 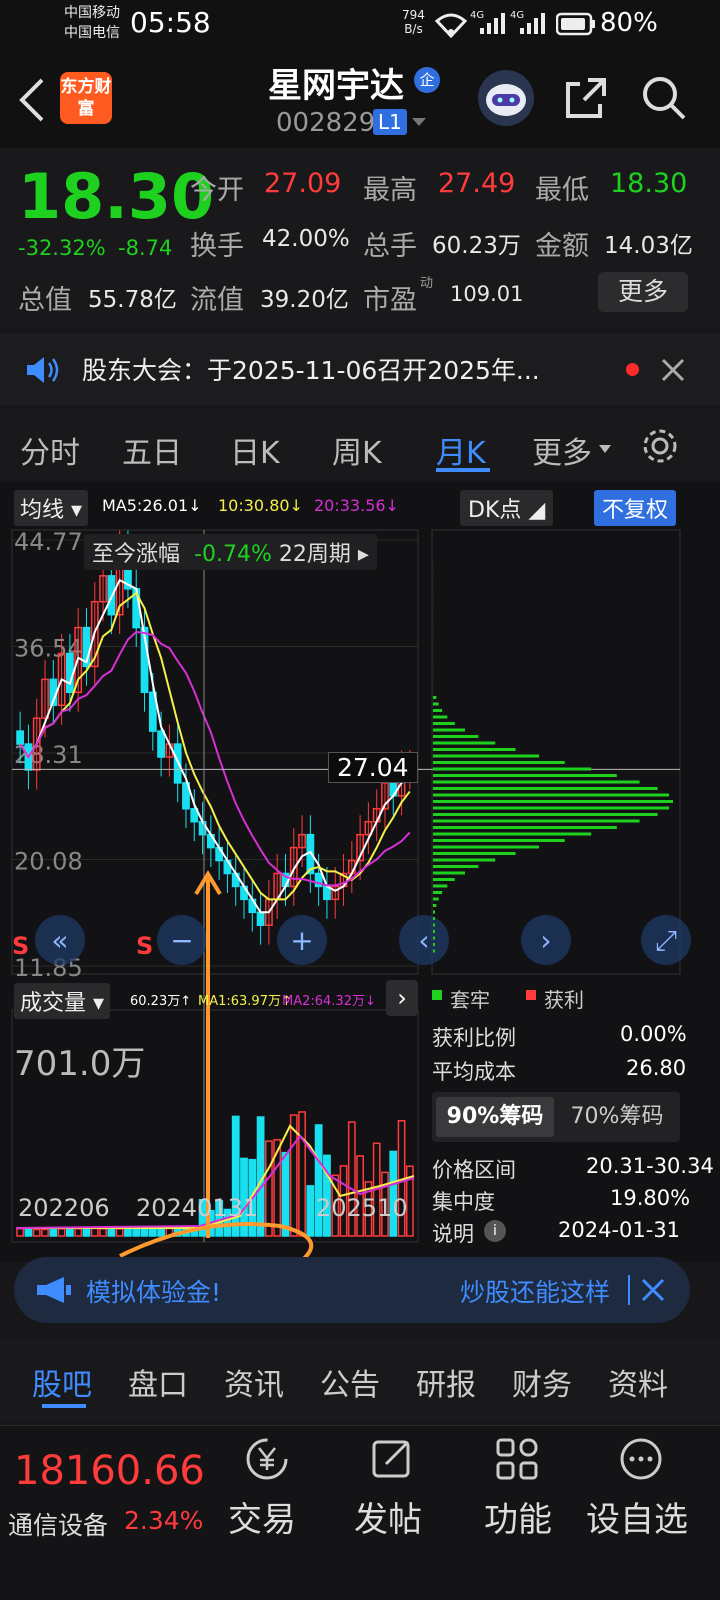 I want to click on tab-finance: 财务, so click(x=542, y=1382).